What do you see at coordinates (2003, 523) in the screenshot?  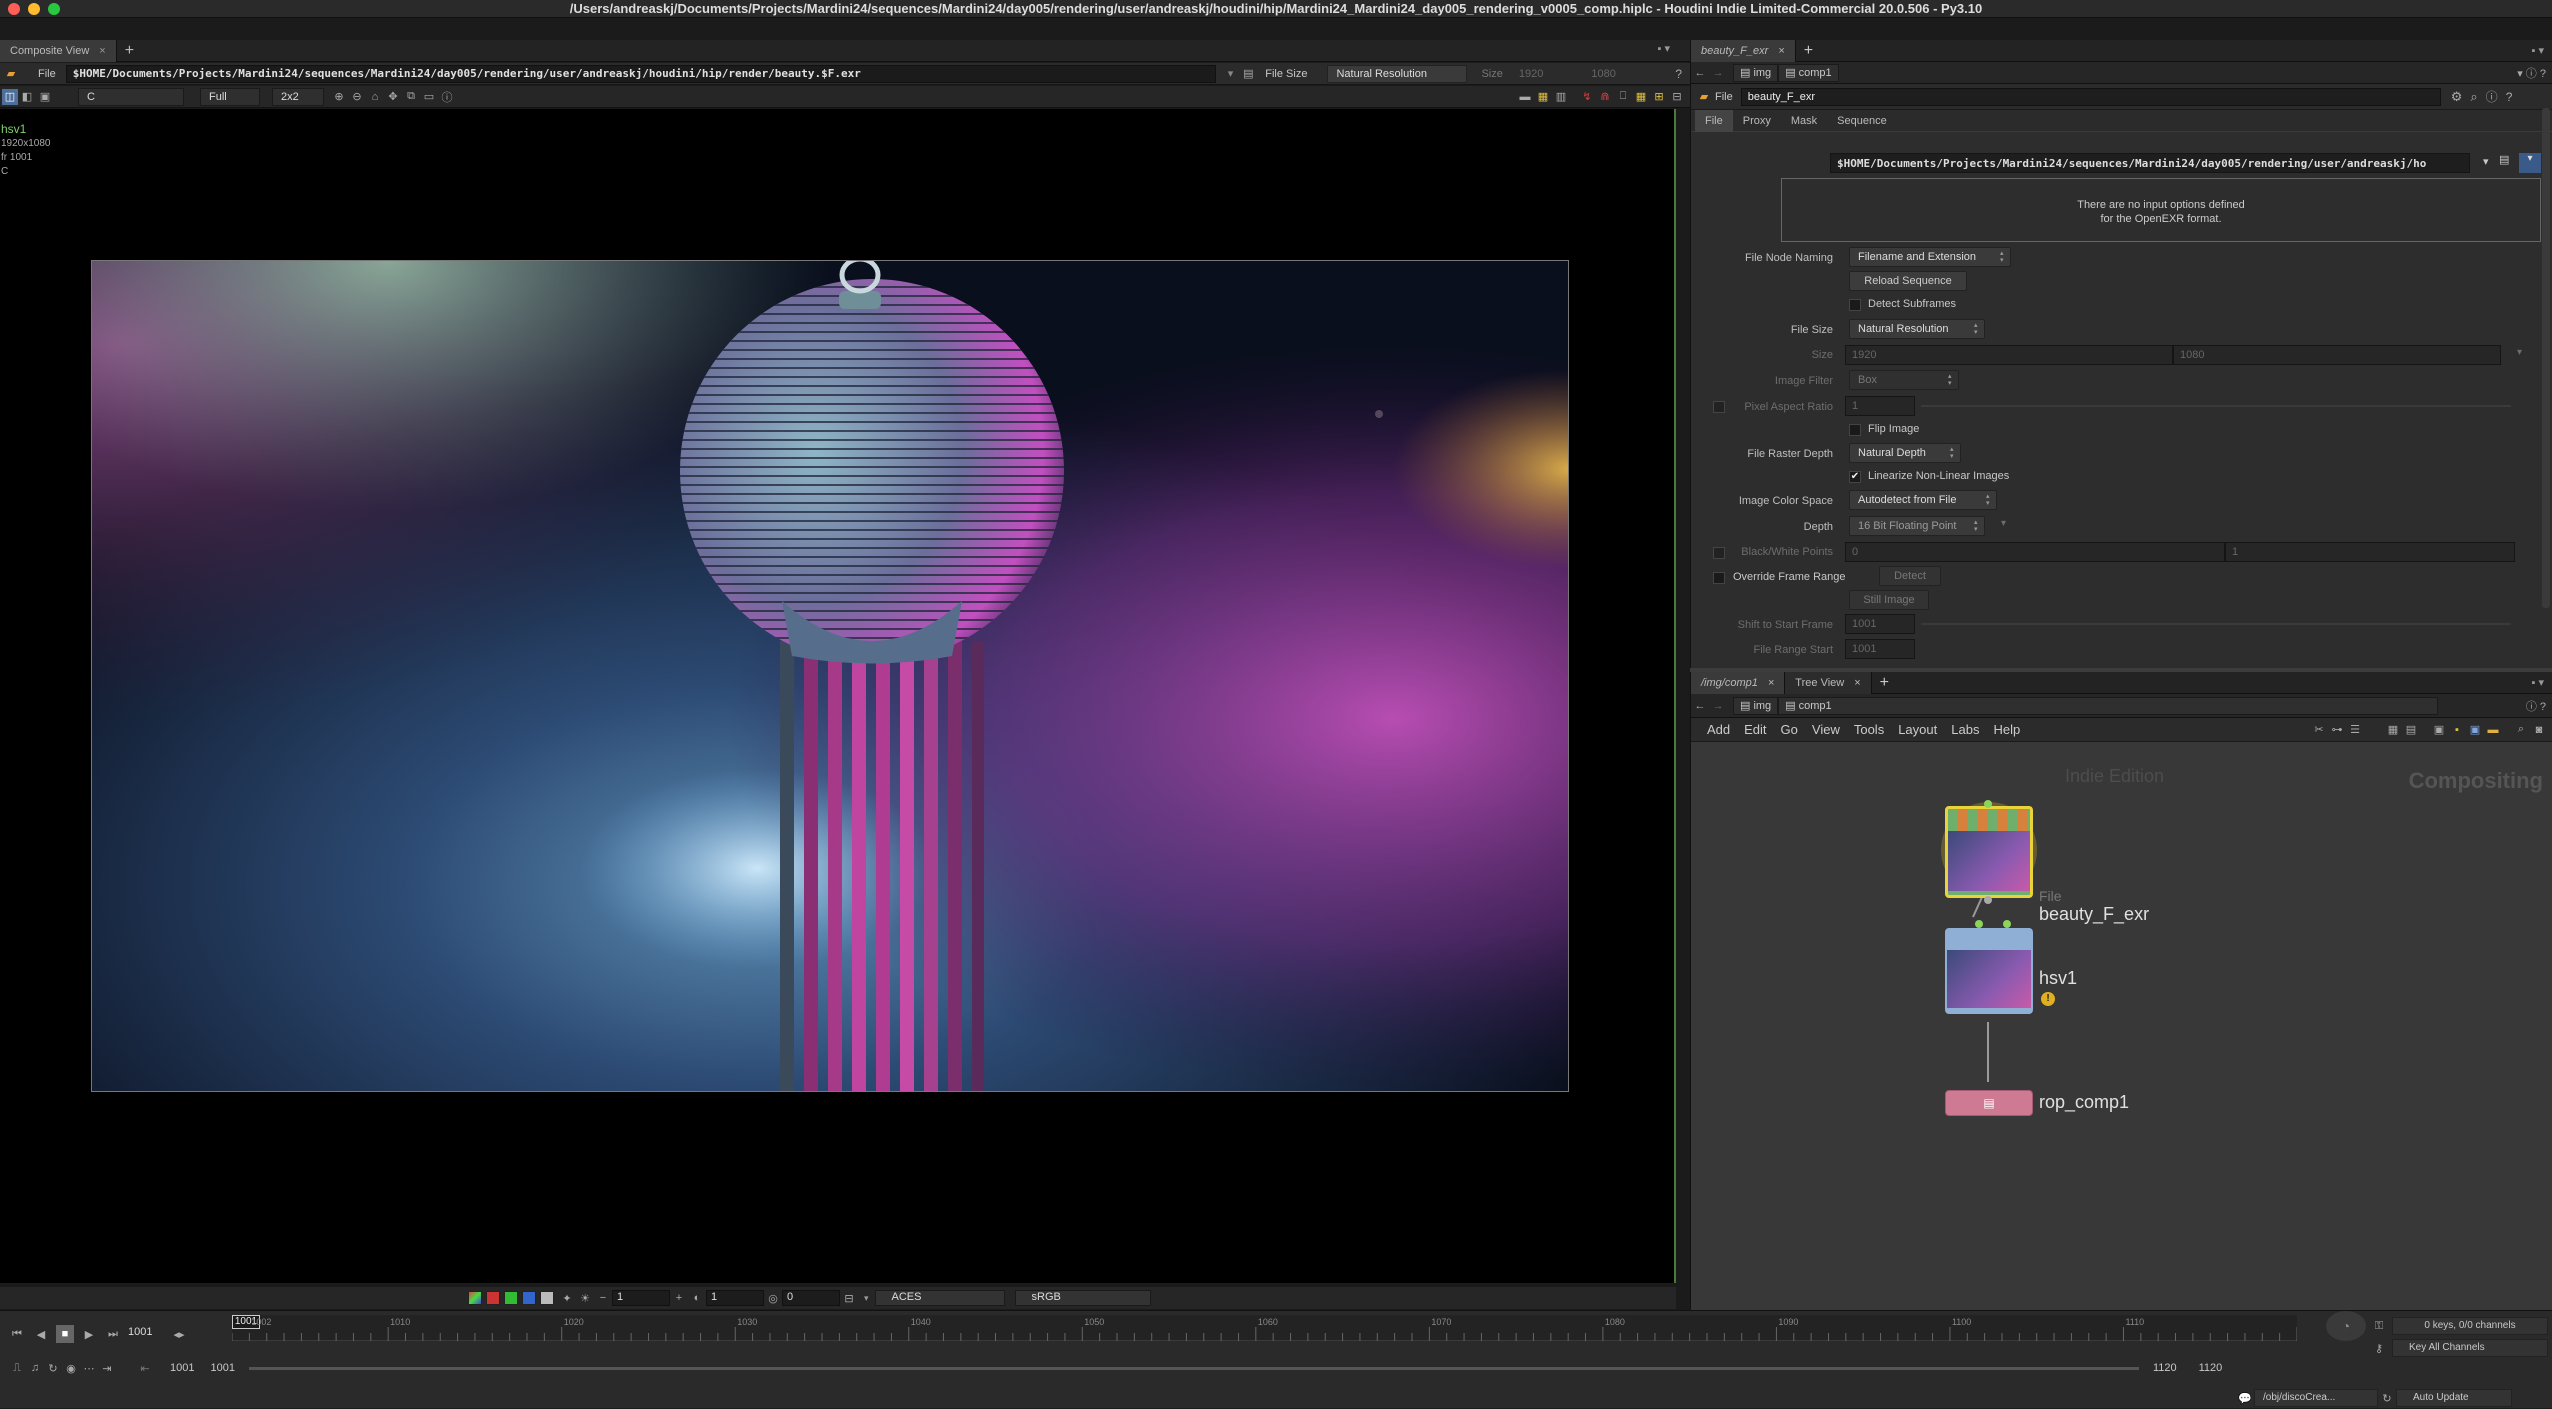 I see `depth-menu-icon: ▾` at bounding box center [2003, 523].